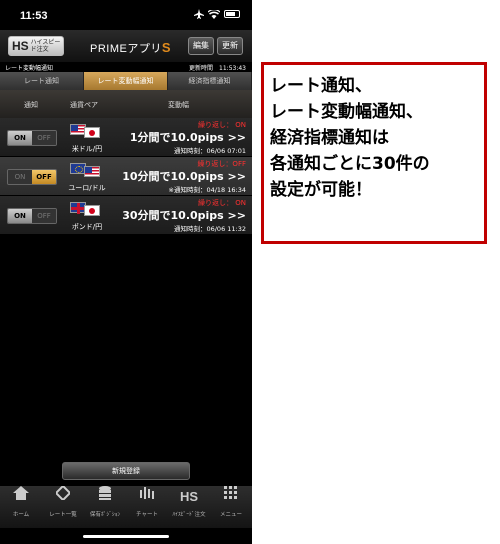 This screenshot has width=500, height=544. I want to click on wifi-icon, so click(214, 14).